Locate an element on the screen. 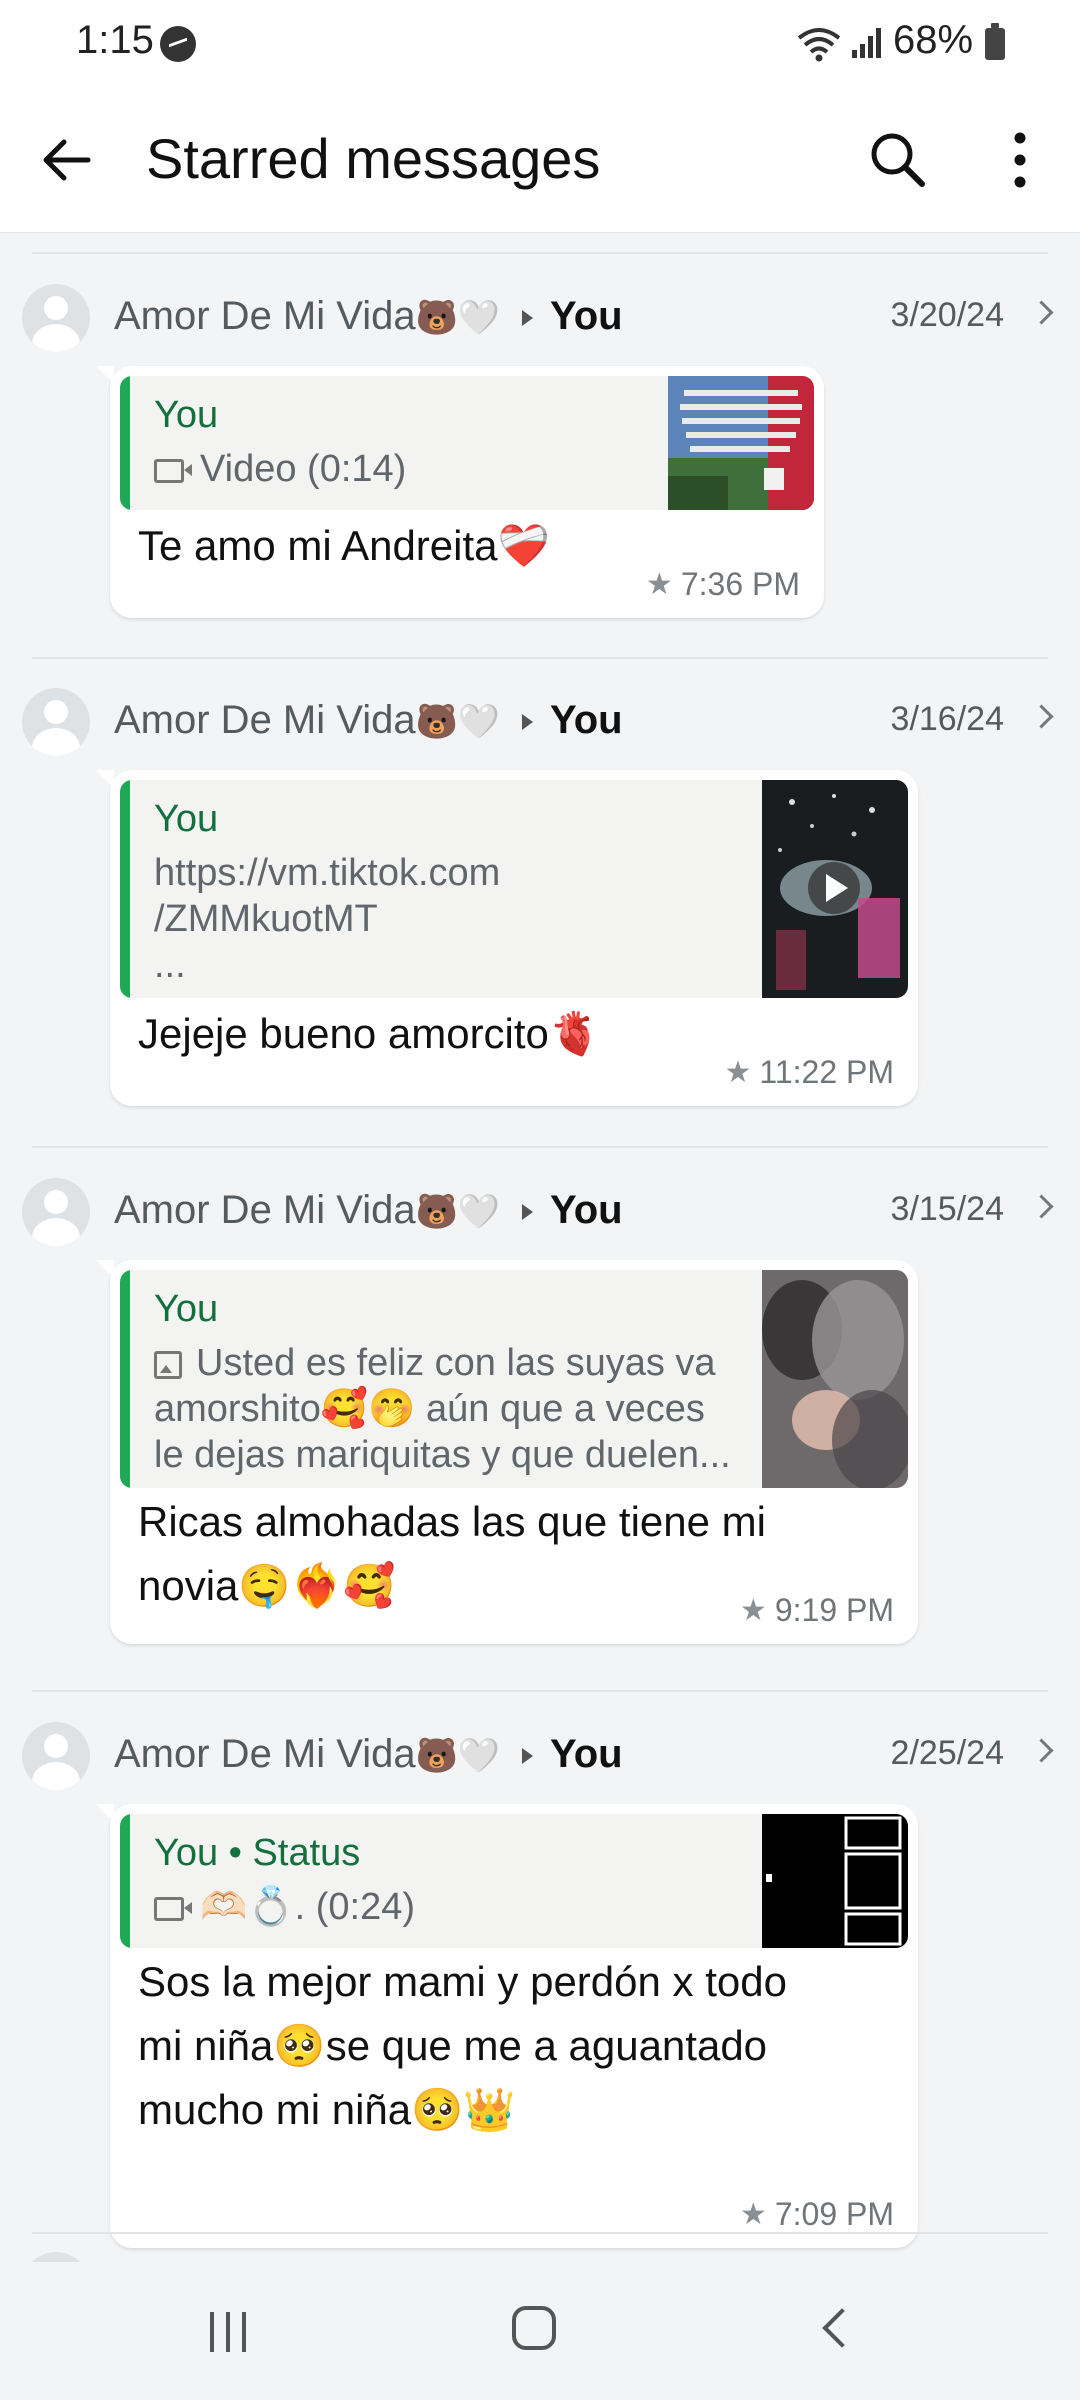  battery-icon is located at coordinates (995, 41).